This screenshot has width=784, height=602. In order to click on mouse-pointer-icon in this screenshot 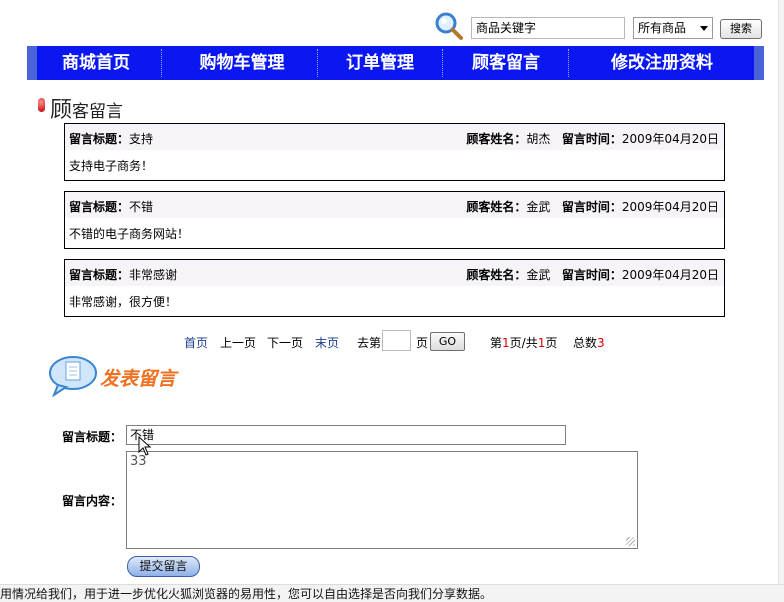, I will do `click(145, 446)`.